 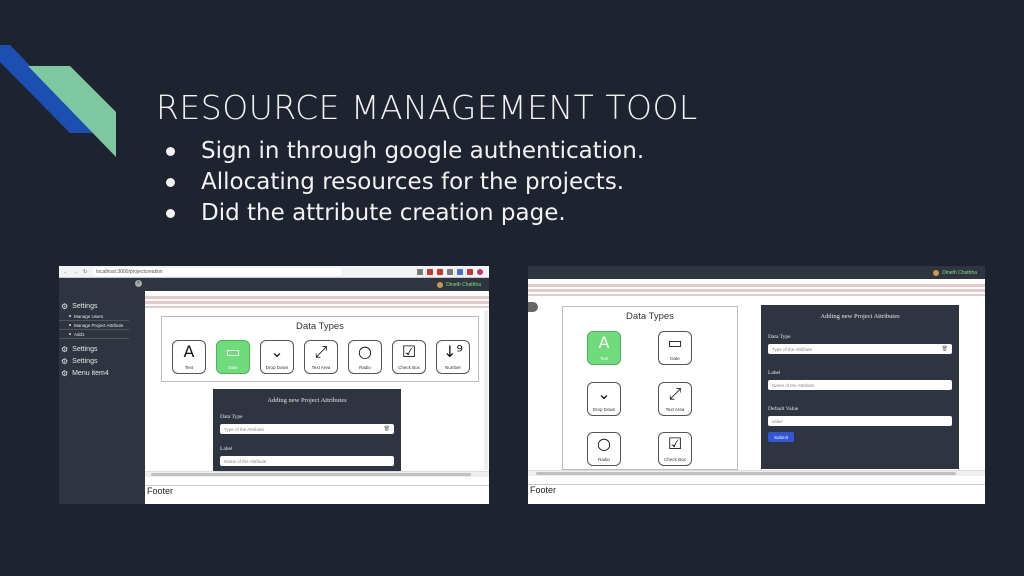 I want to click on tile-label: Number, so click(x=452, y=367).